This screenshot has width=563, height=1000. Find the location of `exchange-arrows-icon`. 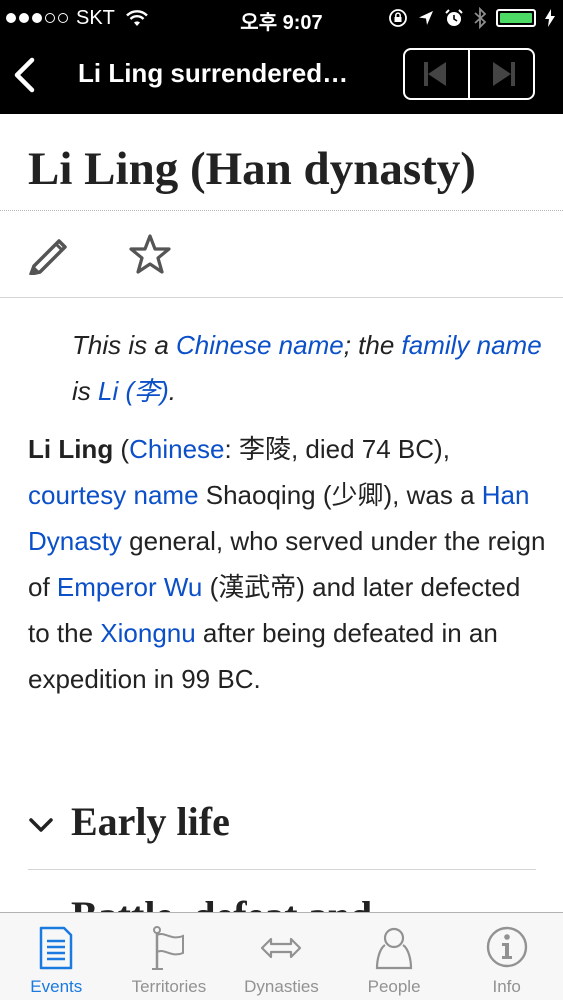

exchange-arrows-icon is located at coordinates (281, 948).